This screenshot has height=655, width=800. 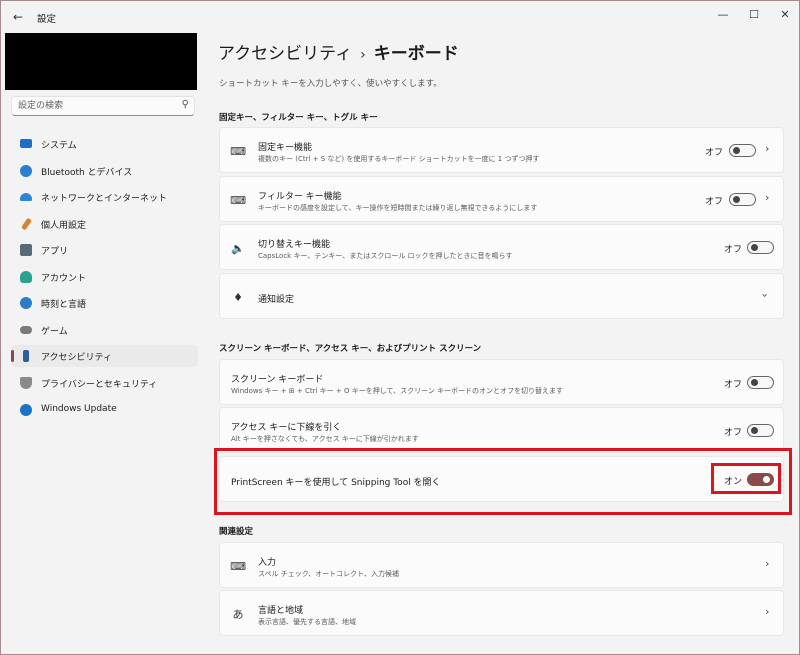 What do you see at coordinates (238, 297) in the screenshot?
I see `bell-icon: ♦` at bounding box center [238, 297].